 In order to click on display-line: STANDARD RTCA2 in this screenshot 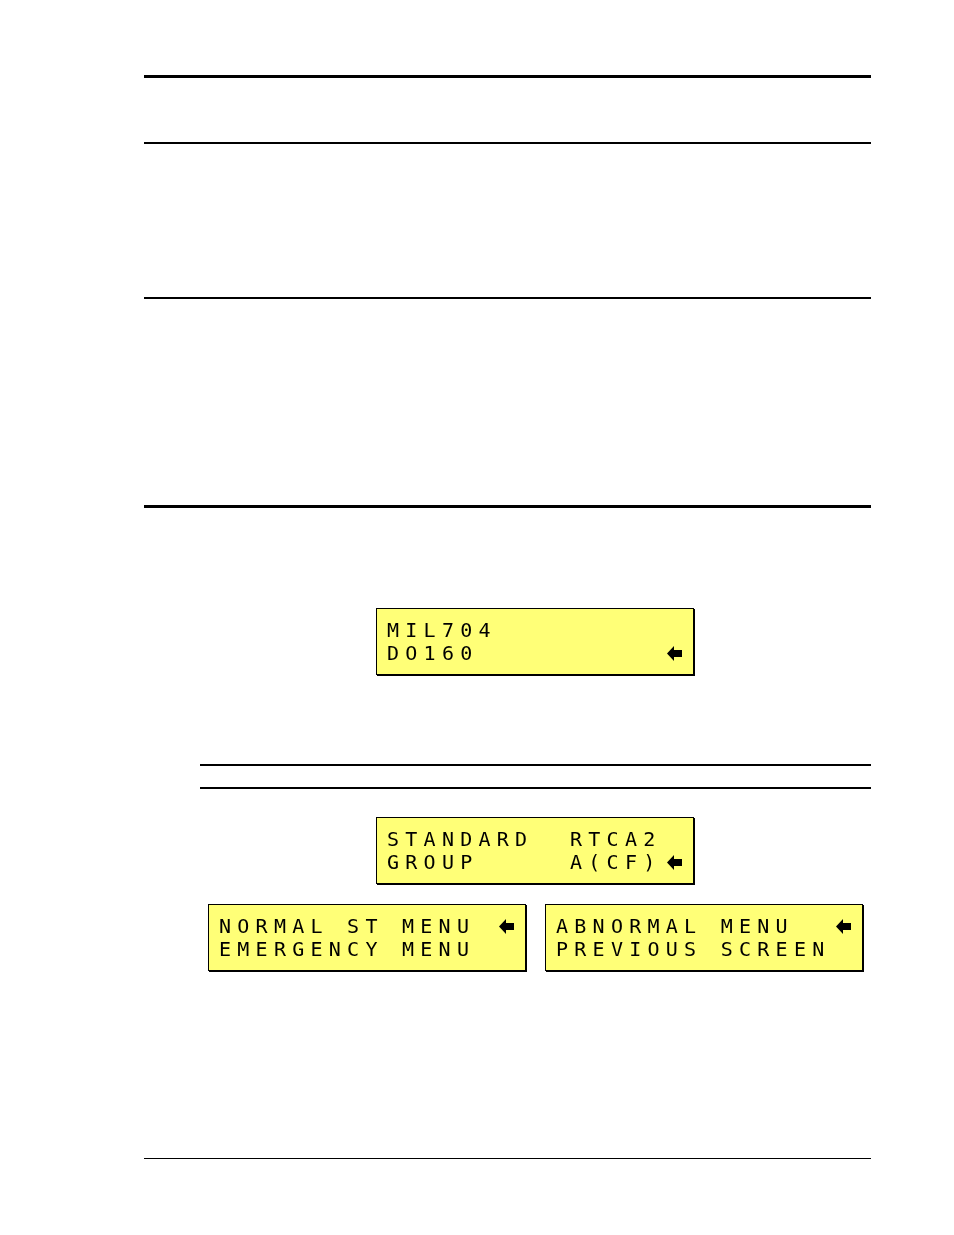, I will do `click(524, 839)`.